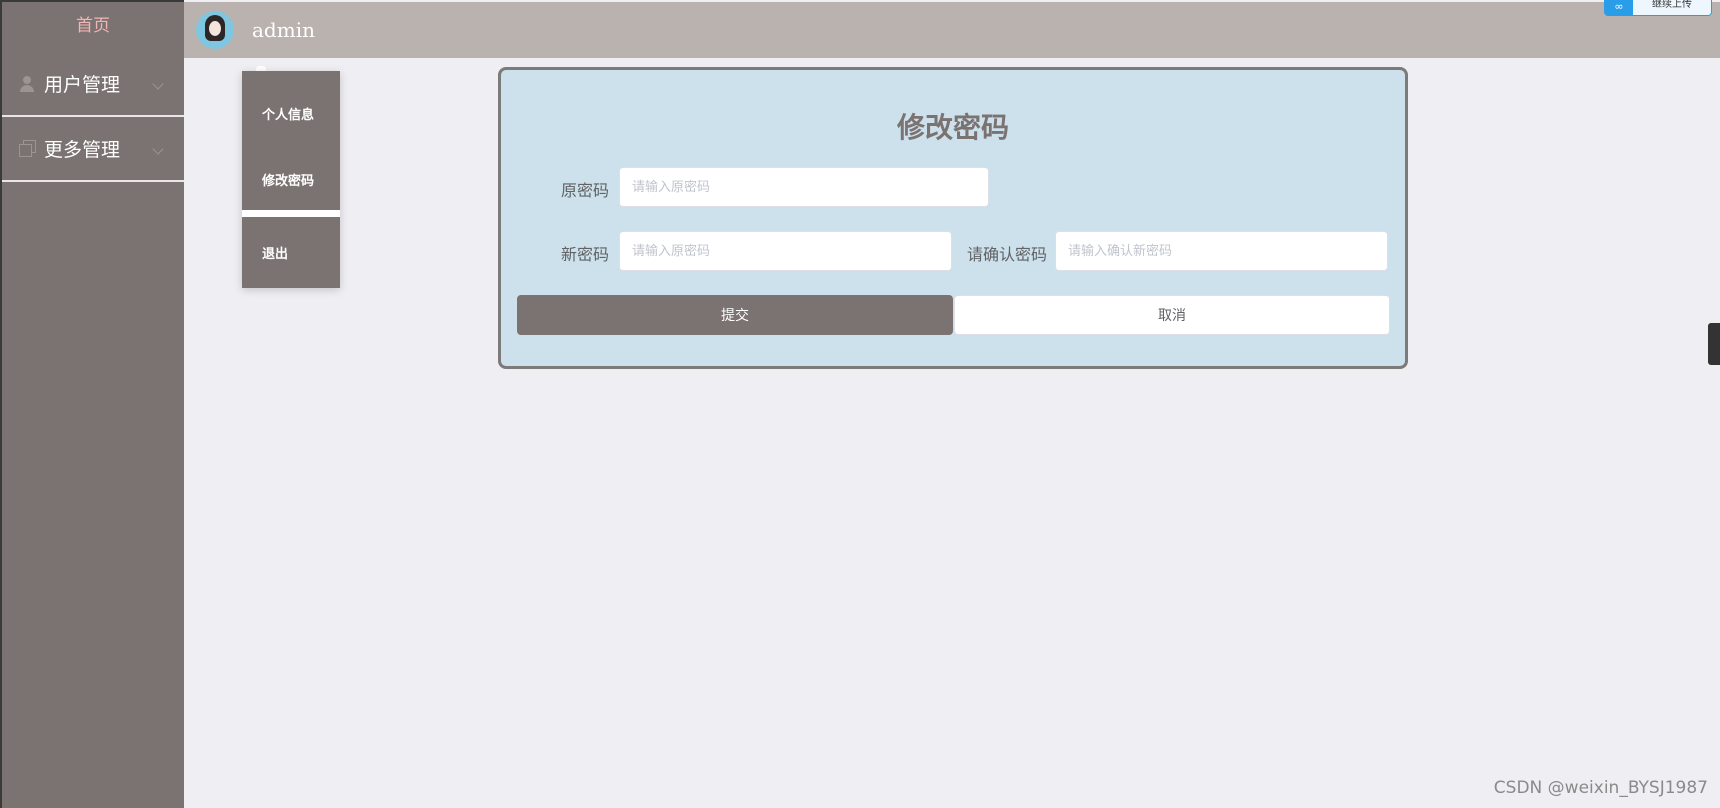 Image resolution: width=1720 pixels, height=808 pixels. I want to click on confirm-password-input, so click(1221, 251).